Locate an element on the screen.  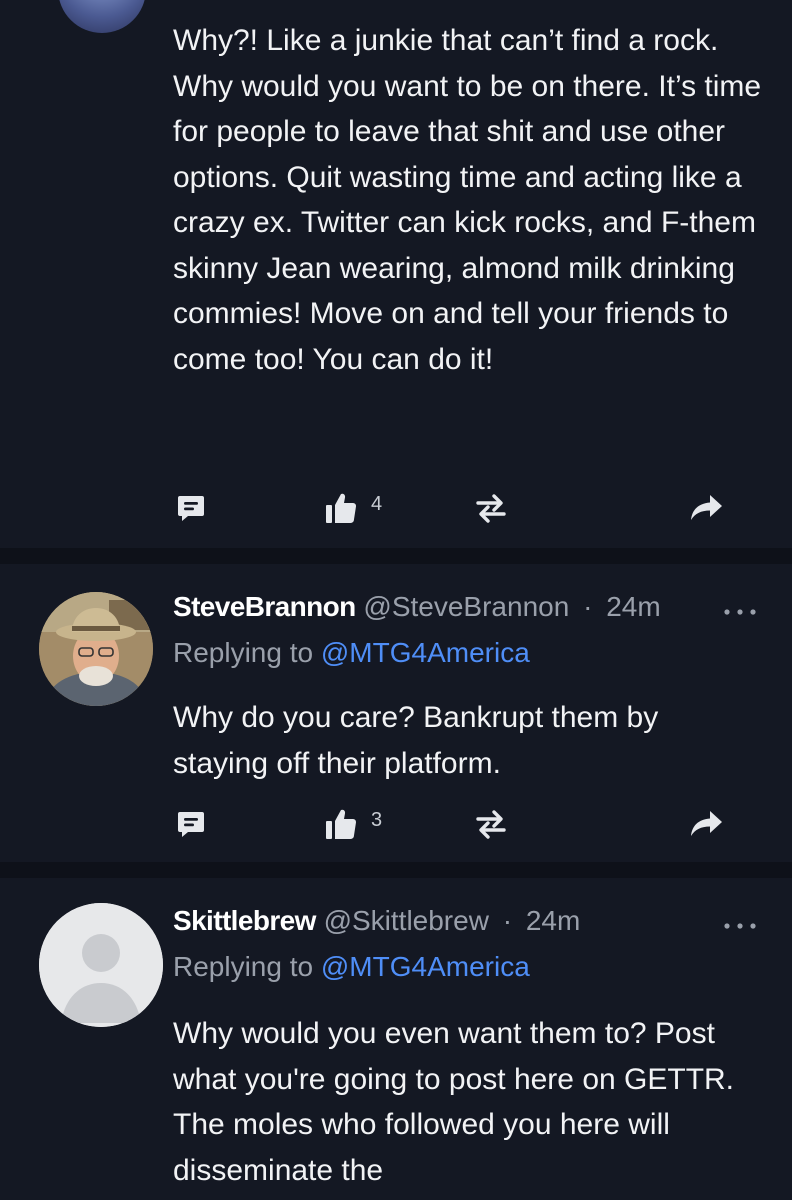
post-1-avatar is located at coordinates (102, 16).